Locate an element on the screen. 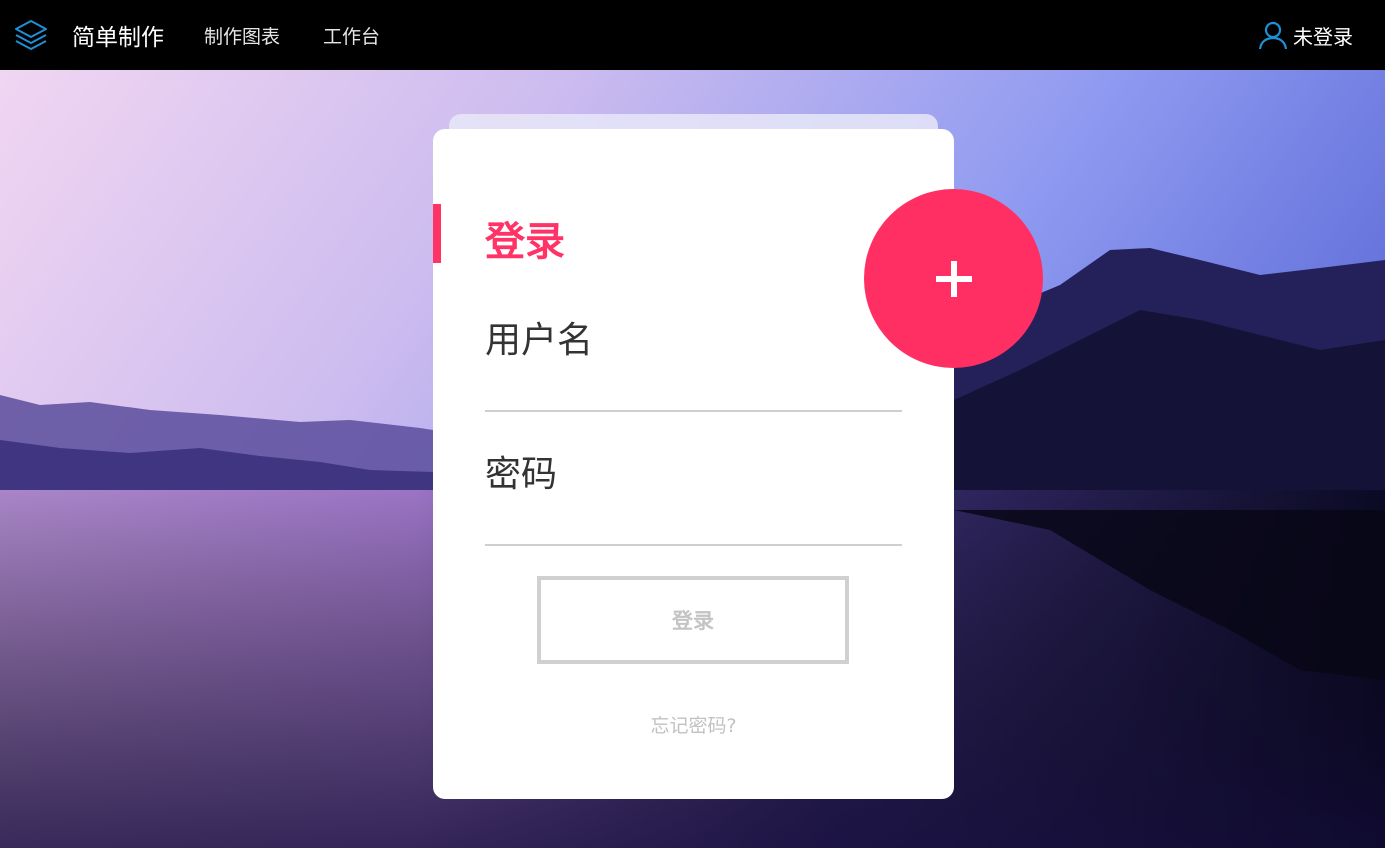  nav-link-make-chart: 制作图表 is located at coordinates (242, 35).